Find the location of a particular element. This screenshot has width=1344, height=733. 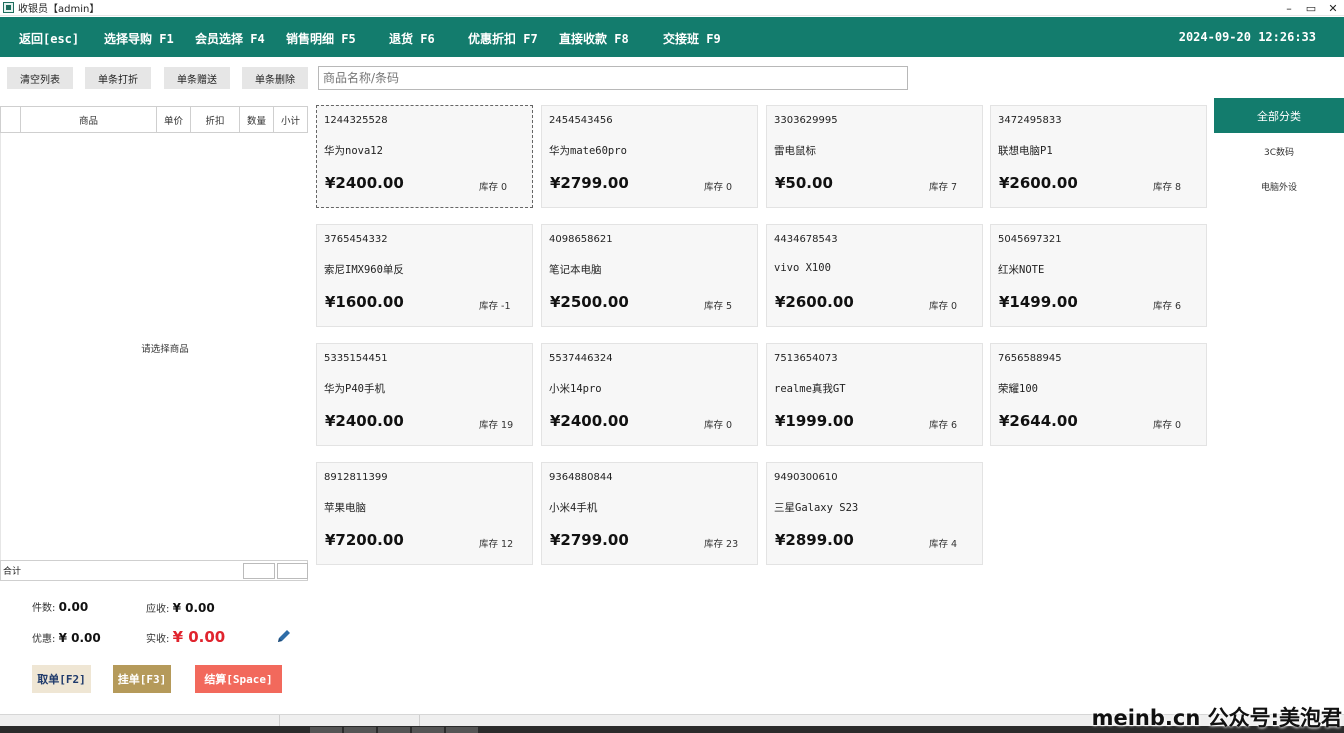

product-card: 3765454332 索尼IMX960单反 ¥1600.00 库存 -1 is located at coordinates (424, 275).